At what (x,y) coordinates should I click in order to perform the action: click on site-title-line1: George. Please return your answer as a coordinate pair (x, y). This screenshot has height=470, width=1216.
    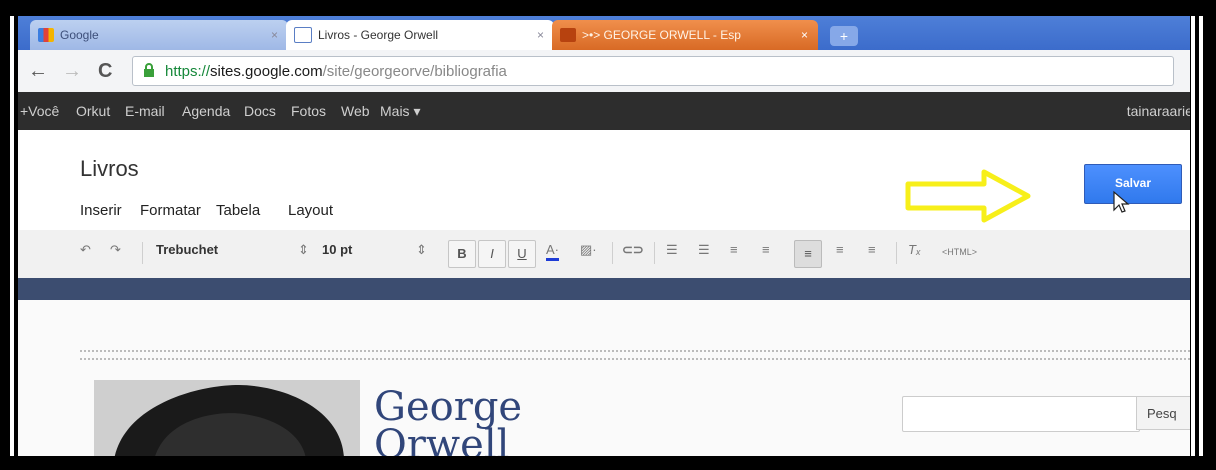
    Looking at the image, I should click on (448, 407).